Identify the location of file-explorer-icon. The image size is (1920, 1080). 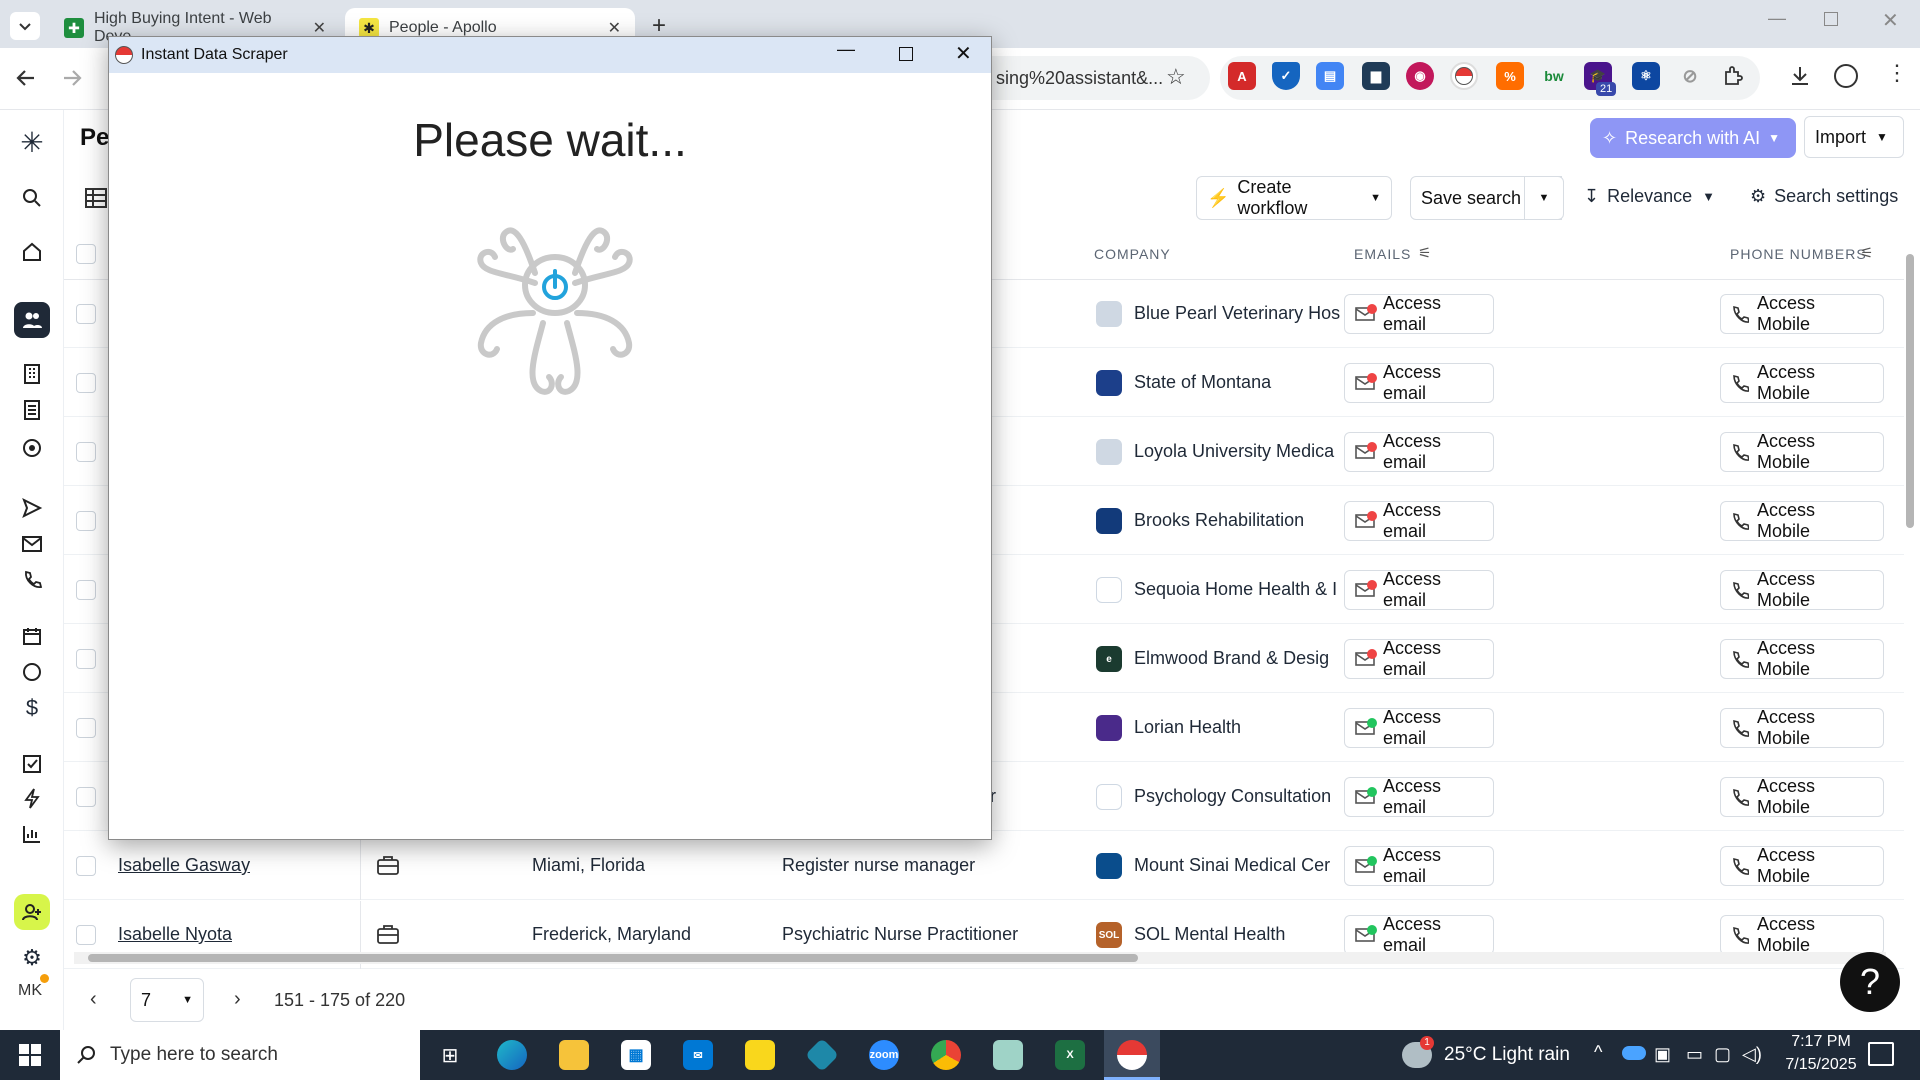
(574, 1055).